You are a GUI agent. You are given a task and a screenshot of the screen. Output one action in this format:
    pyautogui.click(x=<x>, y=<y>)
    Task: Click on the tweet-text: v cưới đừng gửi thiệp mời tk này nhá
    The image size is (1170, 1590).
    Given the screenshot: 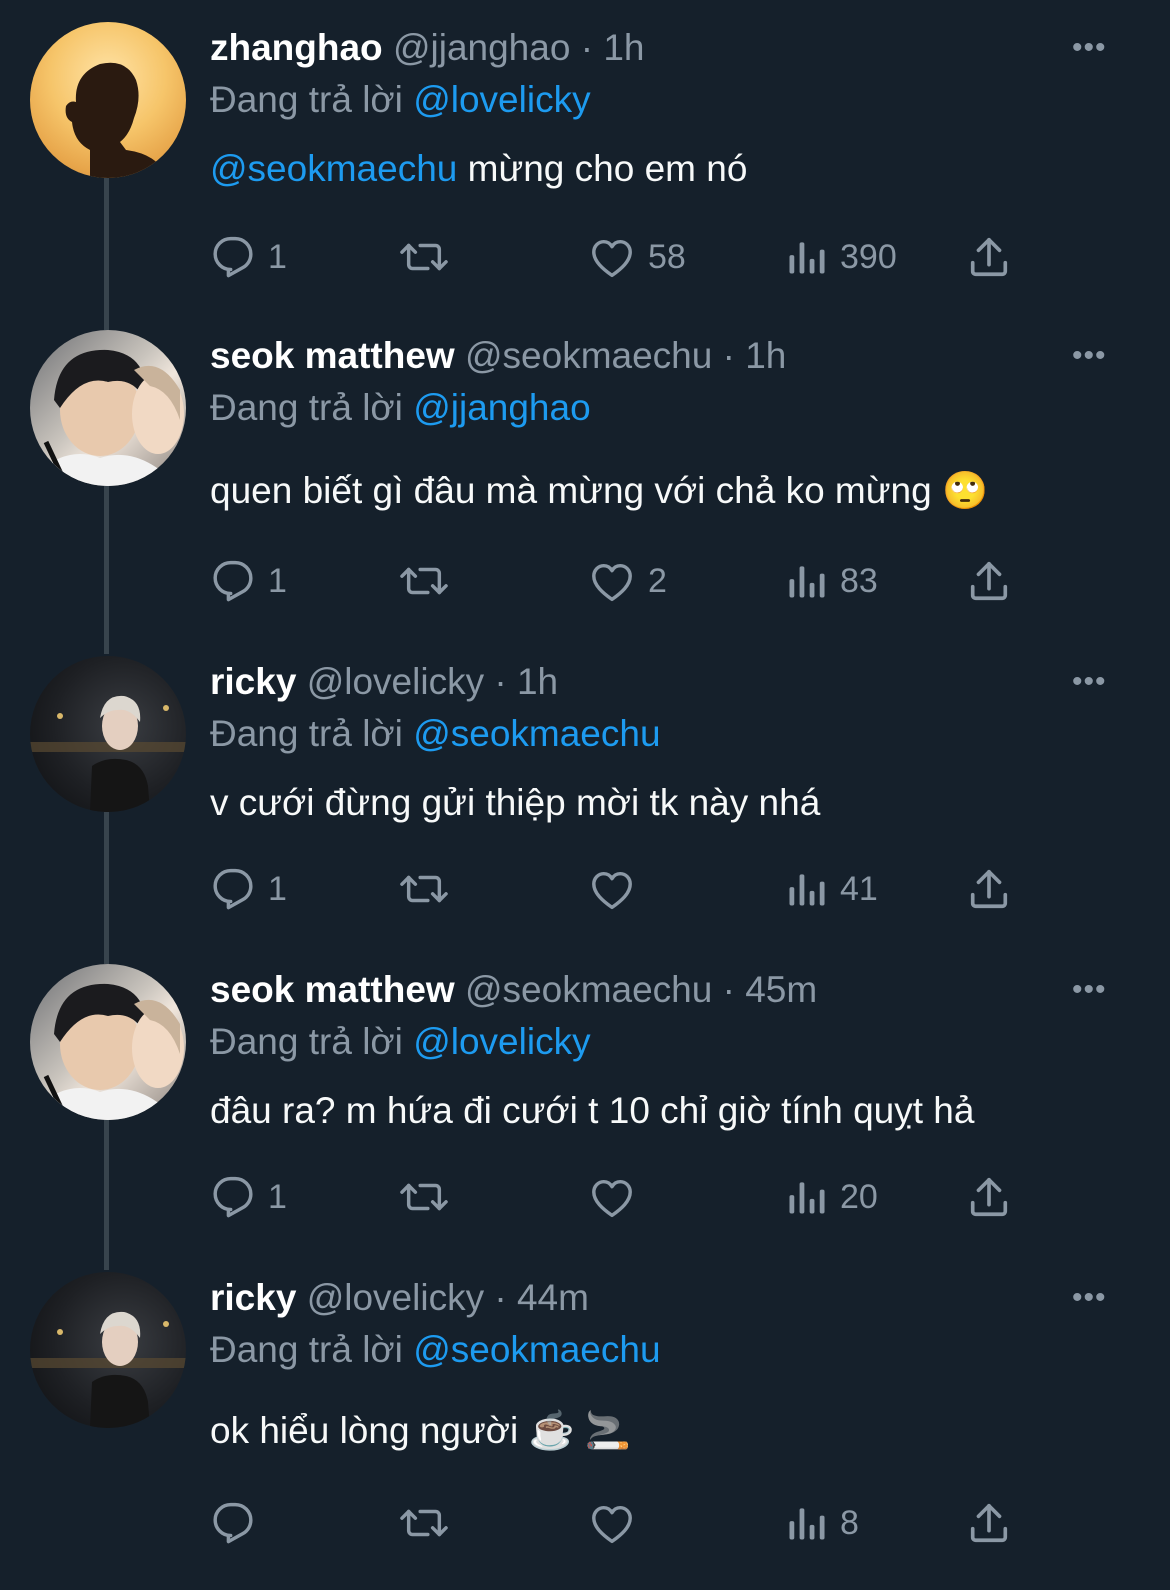 What is the action you would take?
    pyautogui.click(x=515, y=802)
    